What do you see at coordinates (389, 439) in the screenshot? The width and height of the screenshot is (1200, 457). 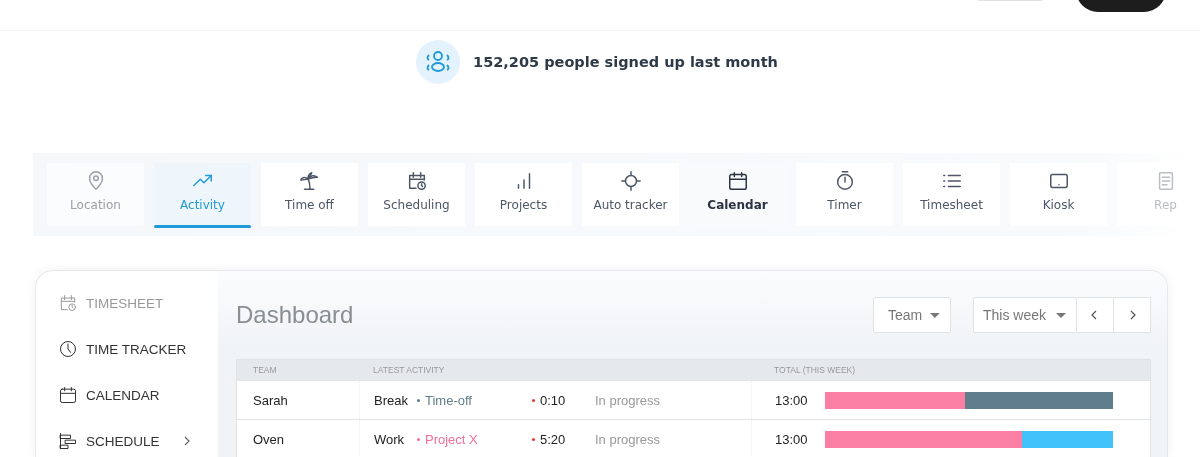 I see `activity-type: Work` at bounding box center [389, 439].